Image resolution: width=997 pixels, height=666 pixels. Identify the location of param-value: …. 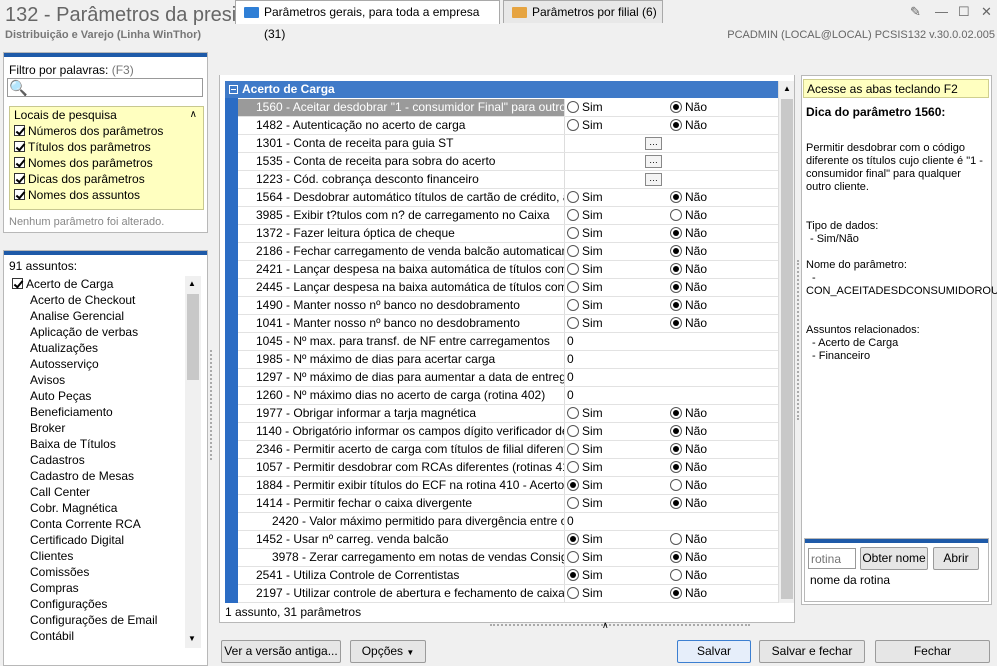
(671, 179).